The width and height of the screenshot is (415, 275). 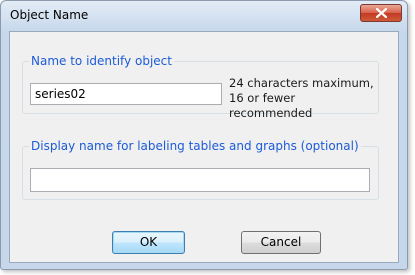 I want to click on close-x-icon, so click(x=381, y=13).